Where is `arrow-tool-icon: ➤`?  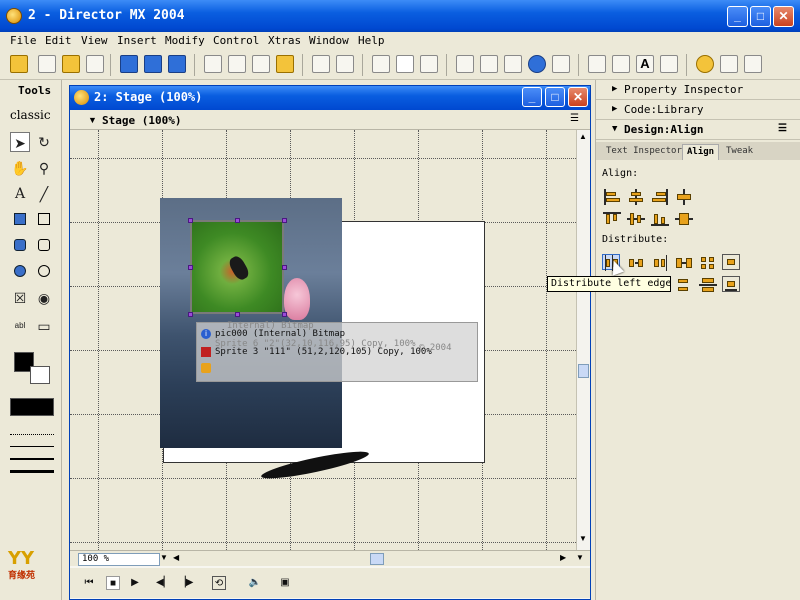 arrow-tool-icon: ➤ is located at coordinates (20, 142).